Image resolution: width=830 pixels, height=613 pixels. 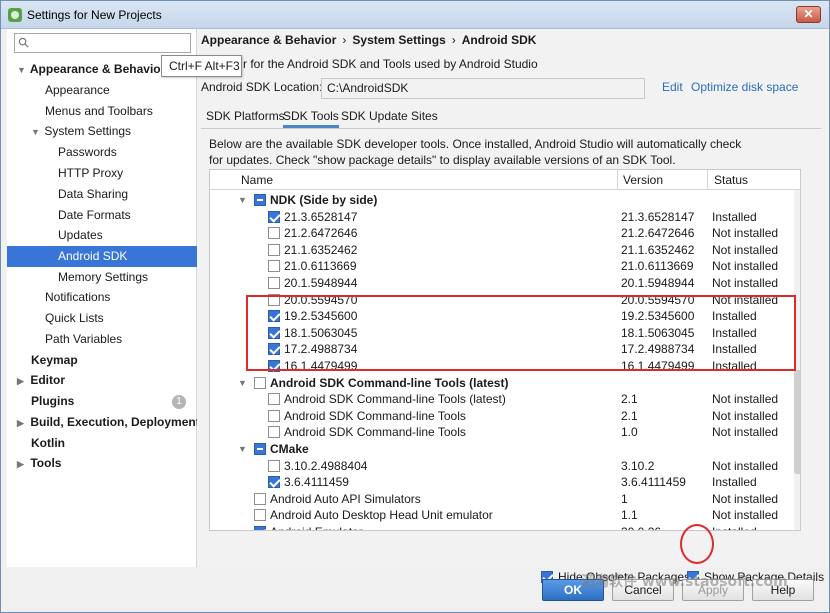 I want to click on tree-item-path-variables: Path Variables, so click(x=83, y=339).